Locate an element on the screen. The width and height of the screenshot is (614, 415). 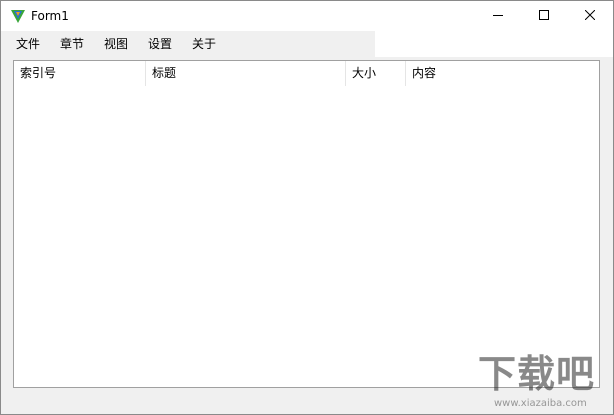
menu-bar: 文件 章节 视图 设置 关于 is located at coordinates (188, 44).